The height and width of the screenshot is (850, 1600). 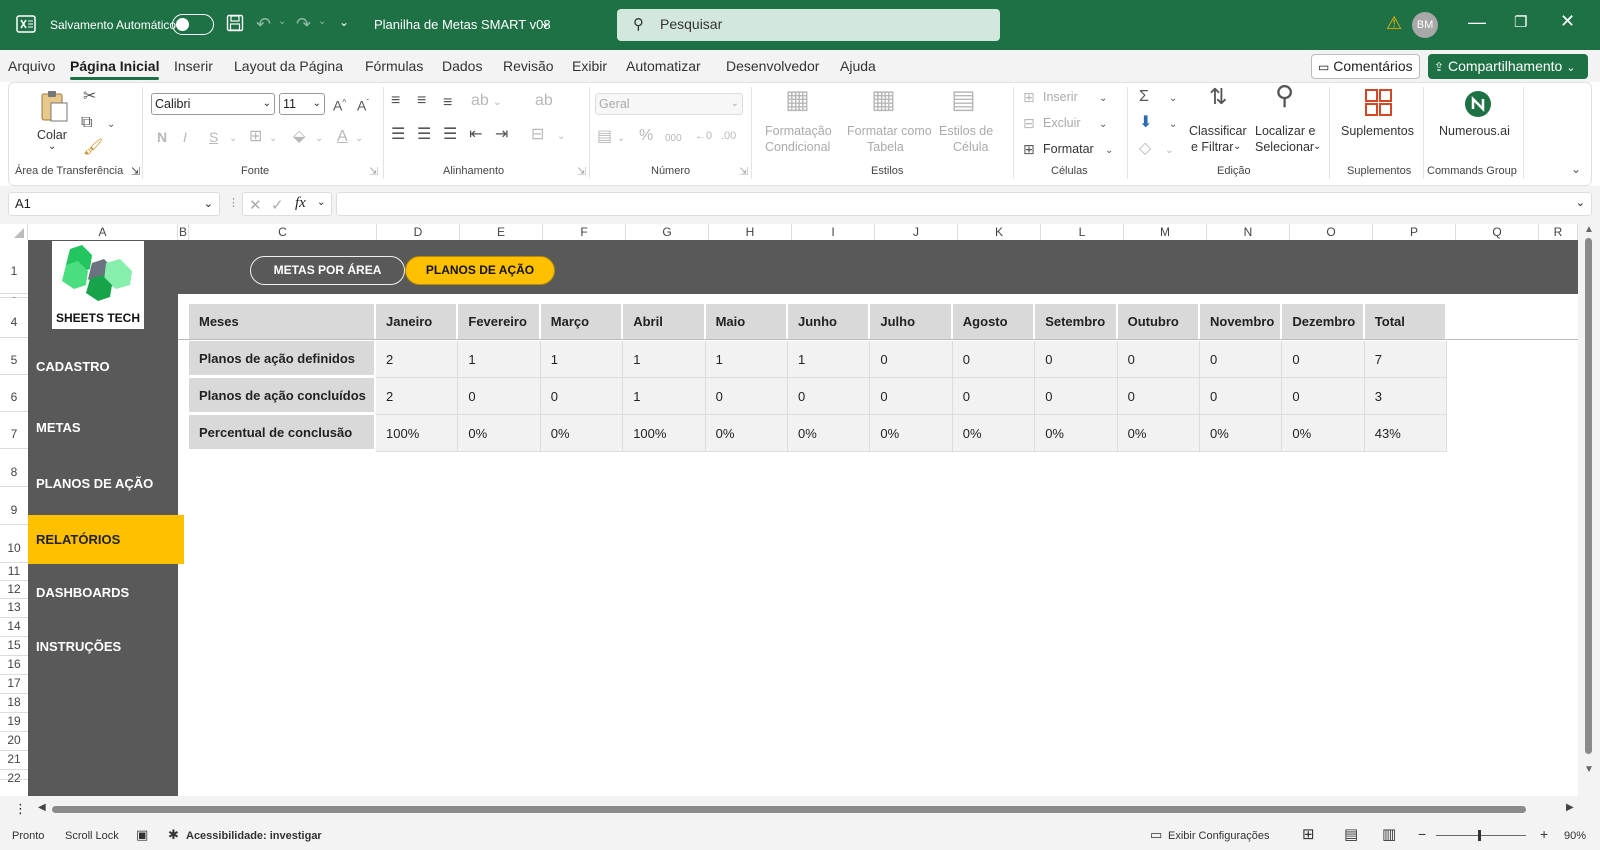 I want to click on paste-chevron-icon: ⌄, so click(x=52, y=147).